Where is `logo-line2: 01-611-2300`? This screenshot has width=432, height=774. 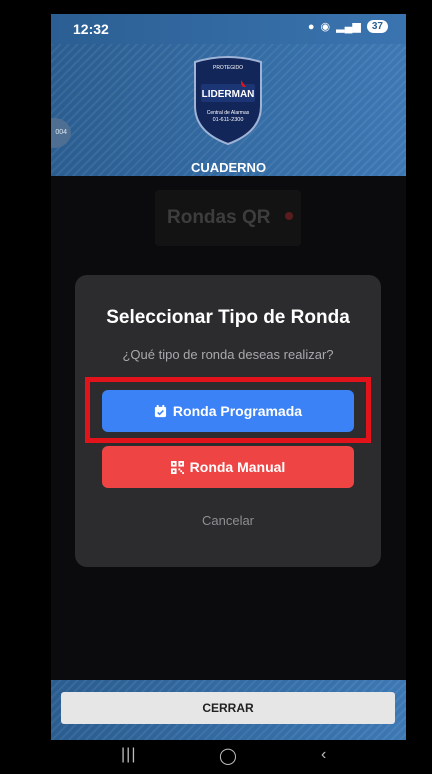
logo-line2: 01-611-2300 is located at coordinates (228, 120).